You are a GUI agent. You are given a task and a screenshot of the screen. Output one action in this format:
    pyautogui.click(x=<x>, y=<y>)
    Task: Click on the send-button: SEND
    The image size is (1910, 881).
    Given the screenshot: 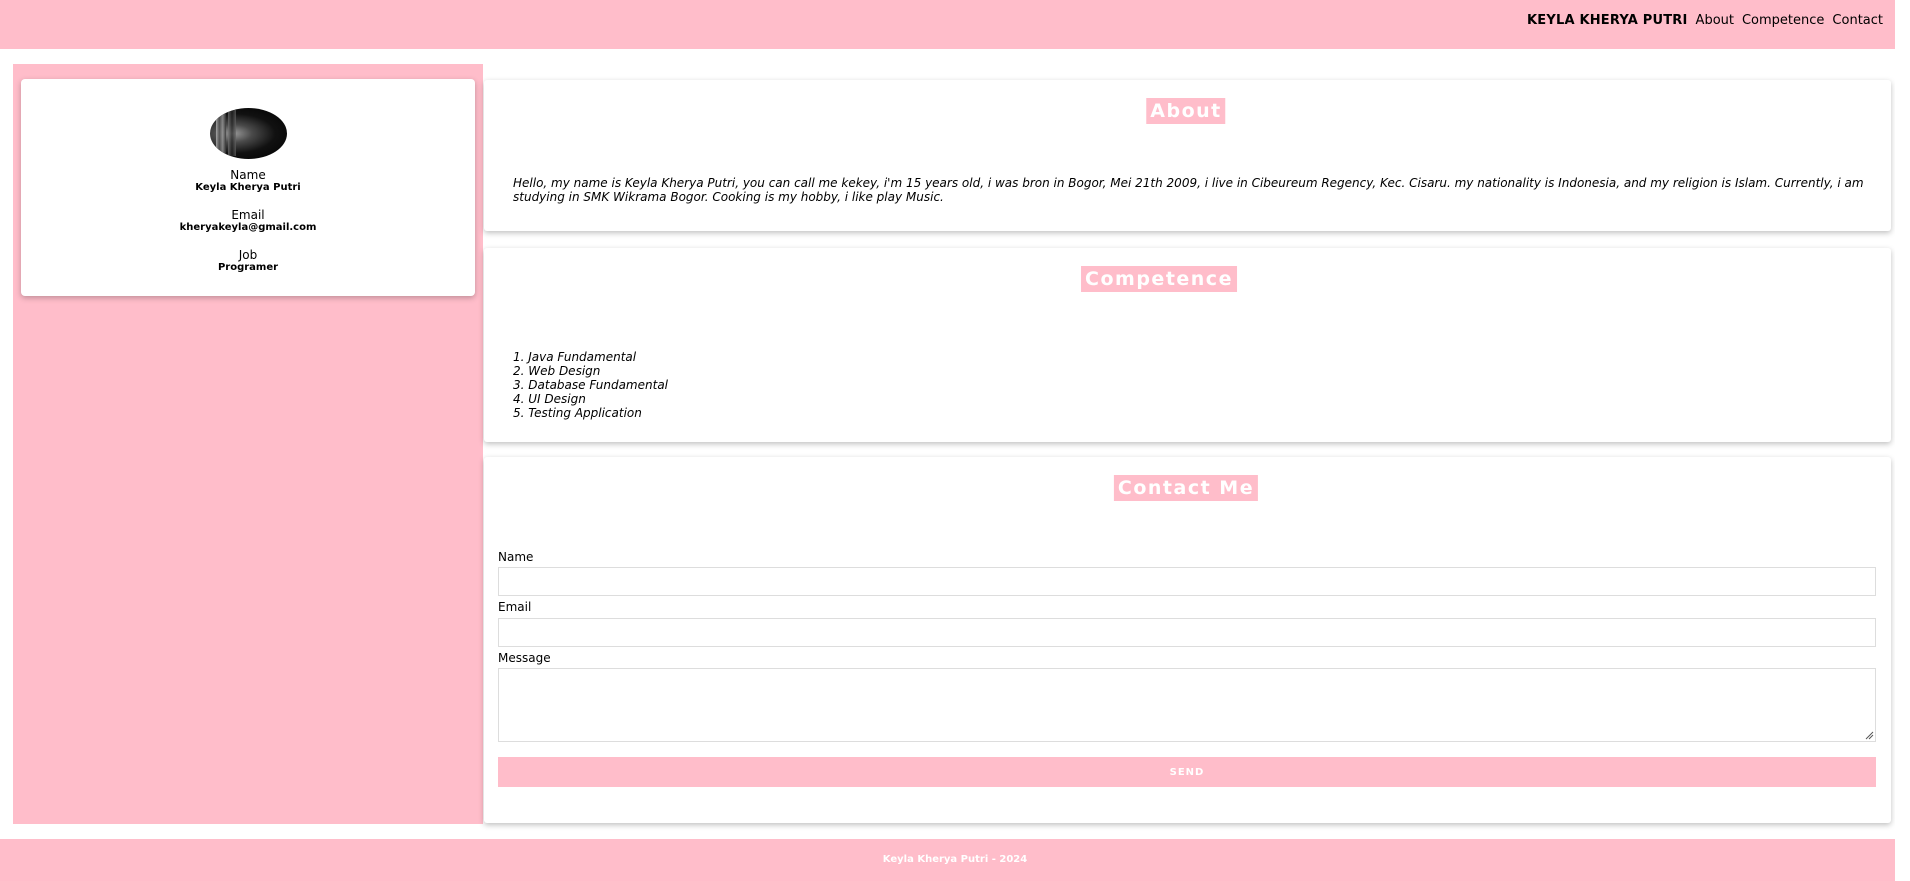 What is the action you would take?
    pyautogui.click(x=1187, y=772)
    